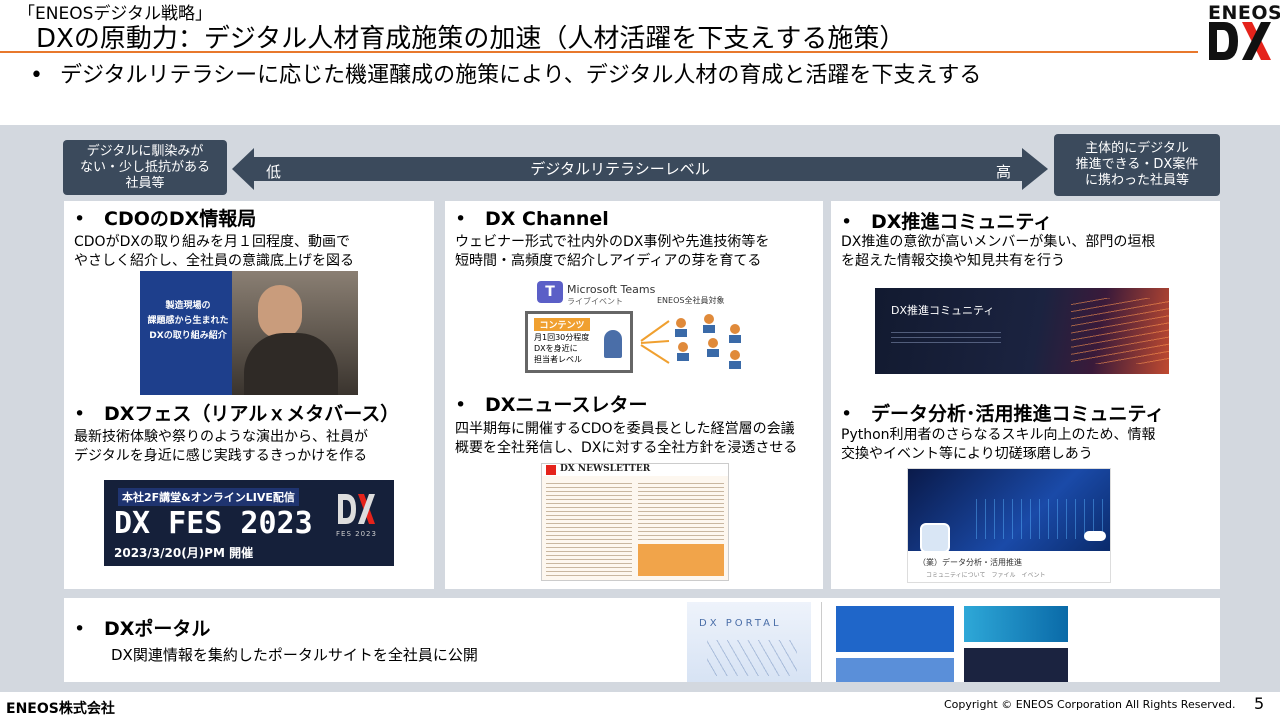  I want to click on community-heading: • DX推進コミュニティ, so click(947, 222).